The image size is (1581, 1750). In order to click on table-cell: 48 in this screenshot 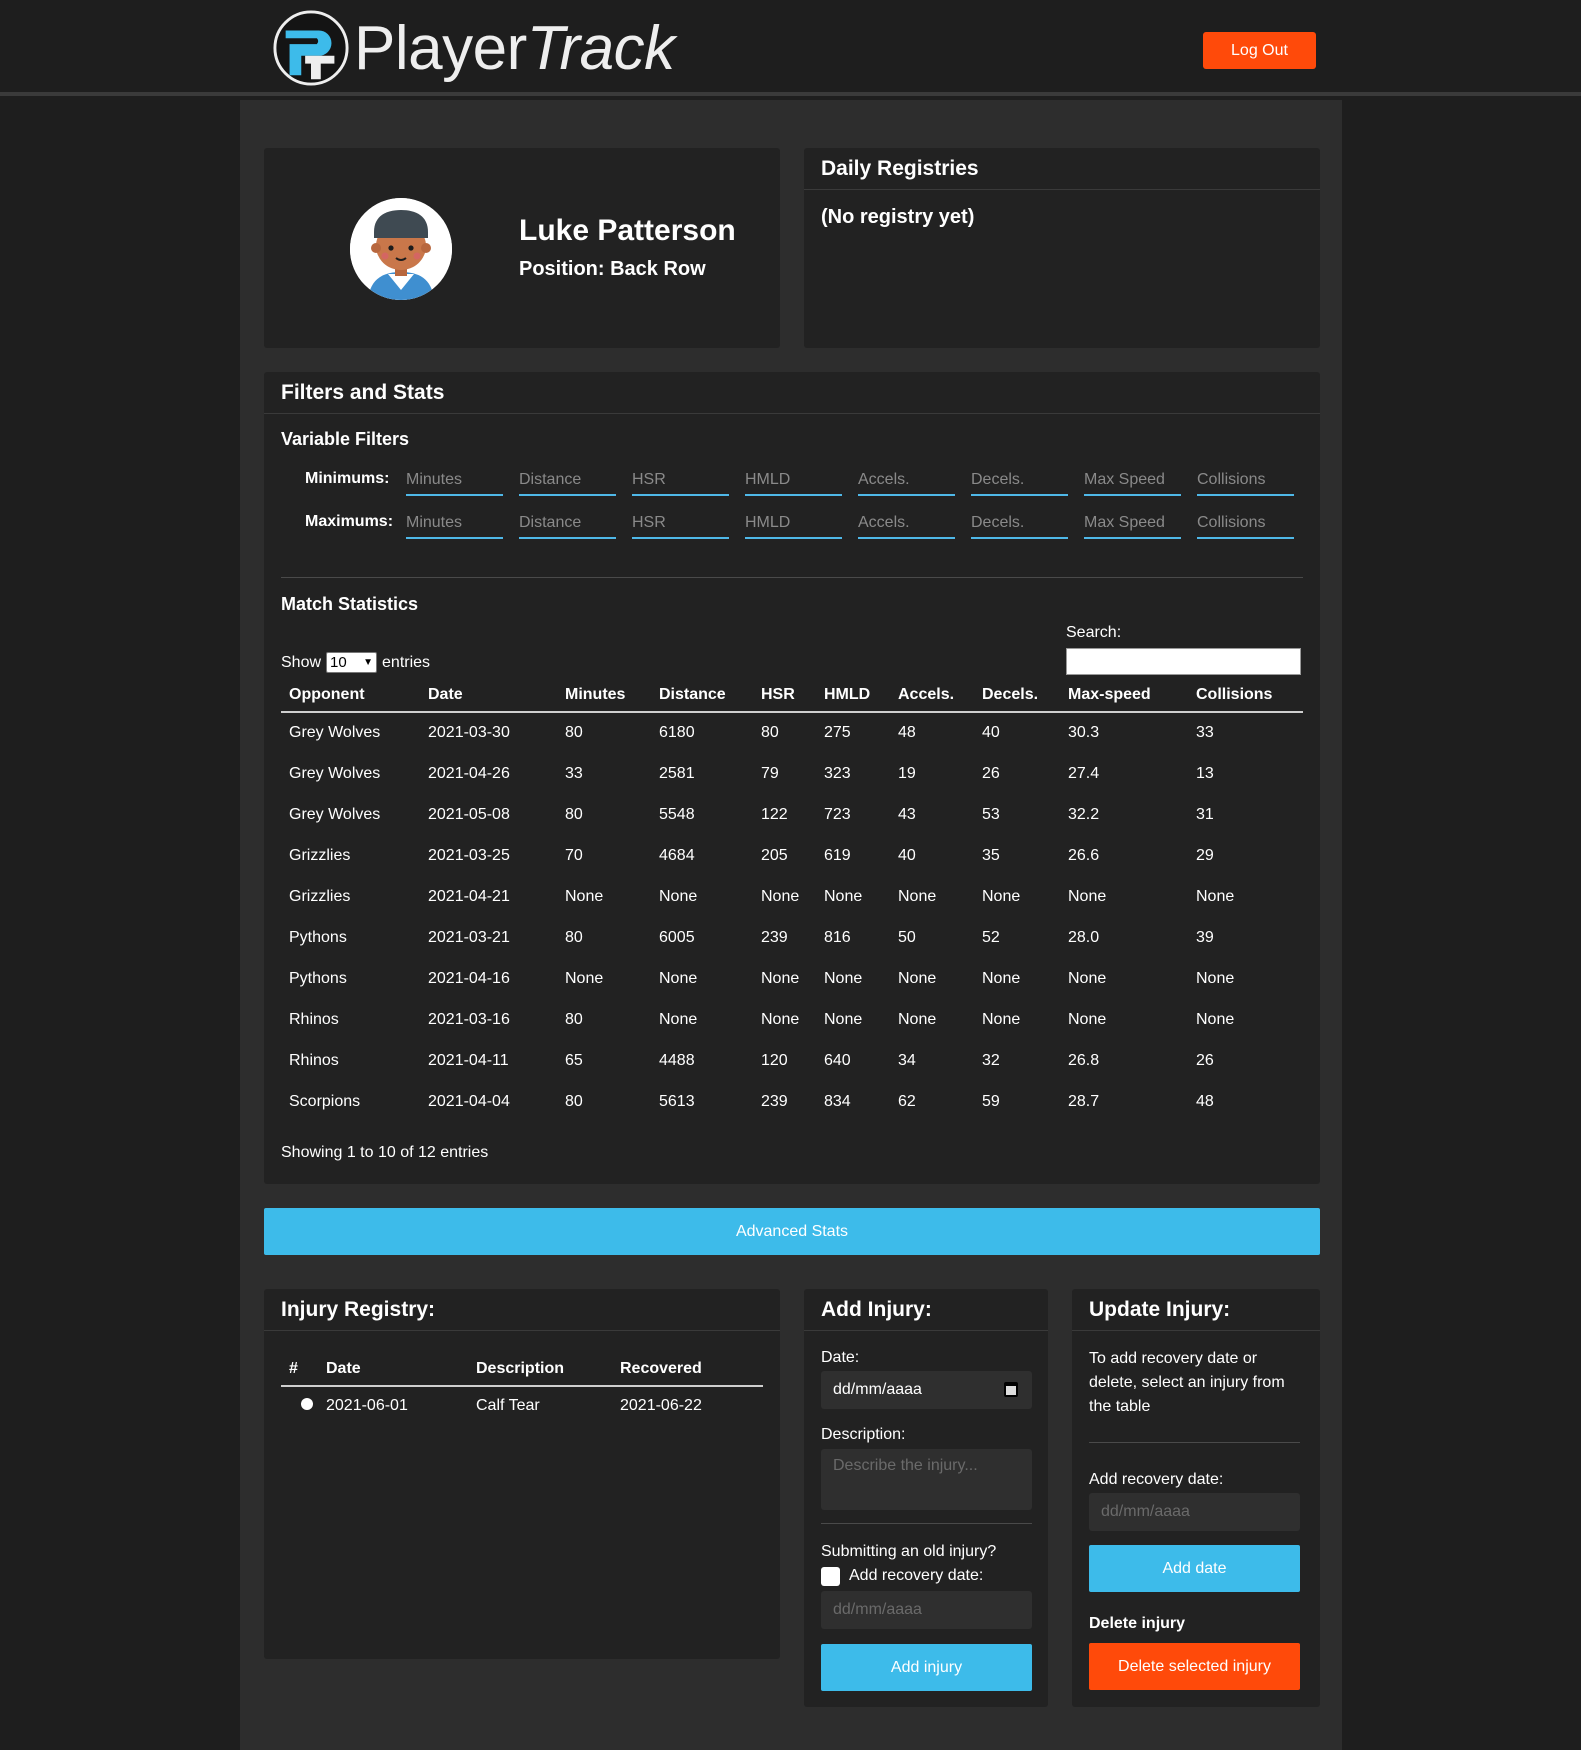, I will do `click(907, 732)`.